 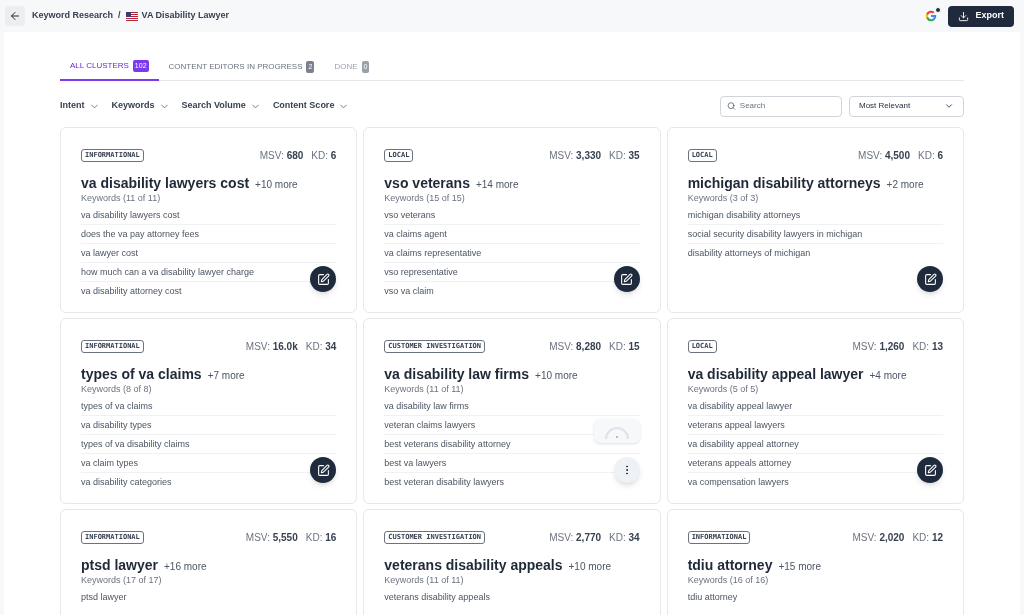 What do you see at coordinates (221, 106) in the screenshot?
I see `filter-dropdown: Search Volume` at bounding box center [221, 106].